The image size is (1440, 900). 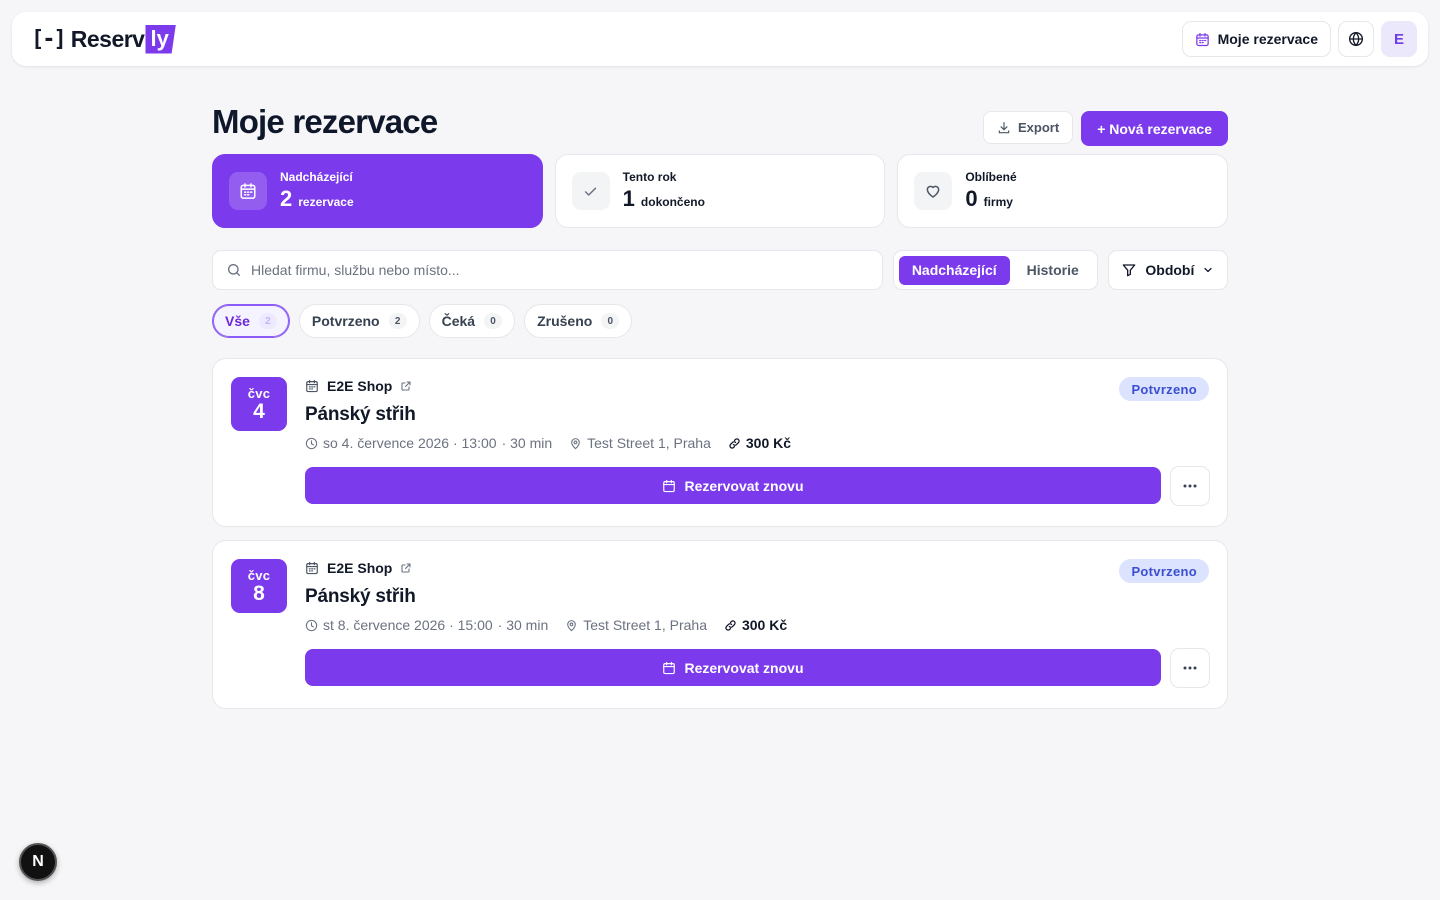 What do you see at coordinates (1053, 270) in the screenshot?
I see `tab-history: Historie` at bounding box center [1053, 270].